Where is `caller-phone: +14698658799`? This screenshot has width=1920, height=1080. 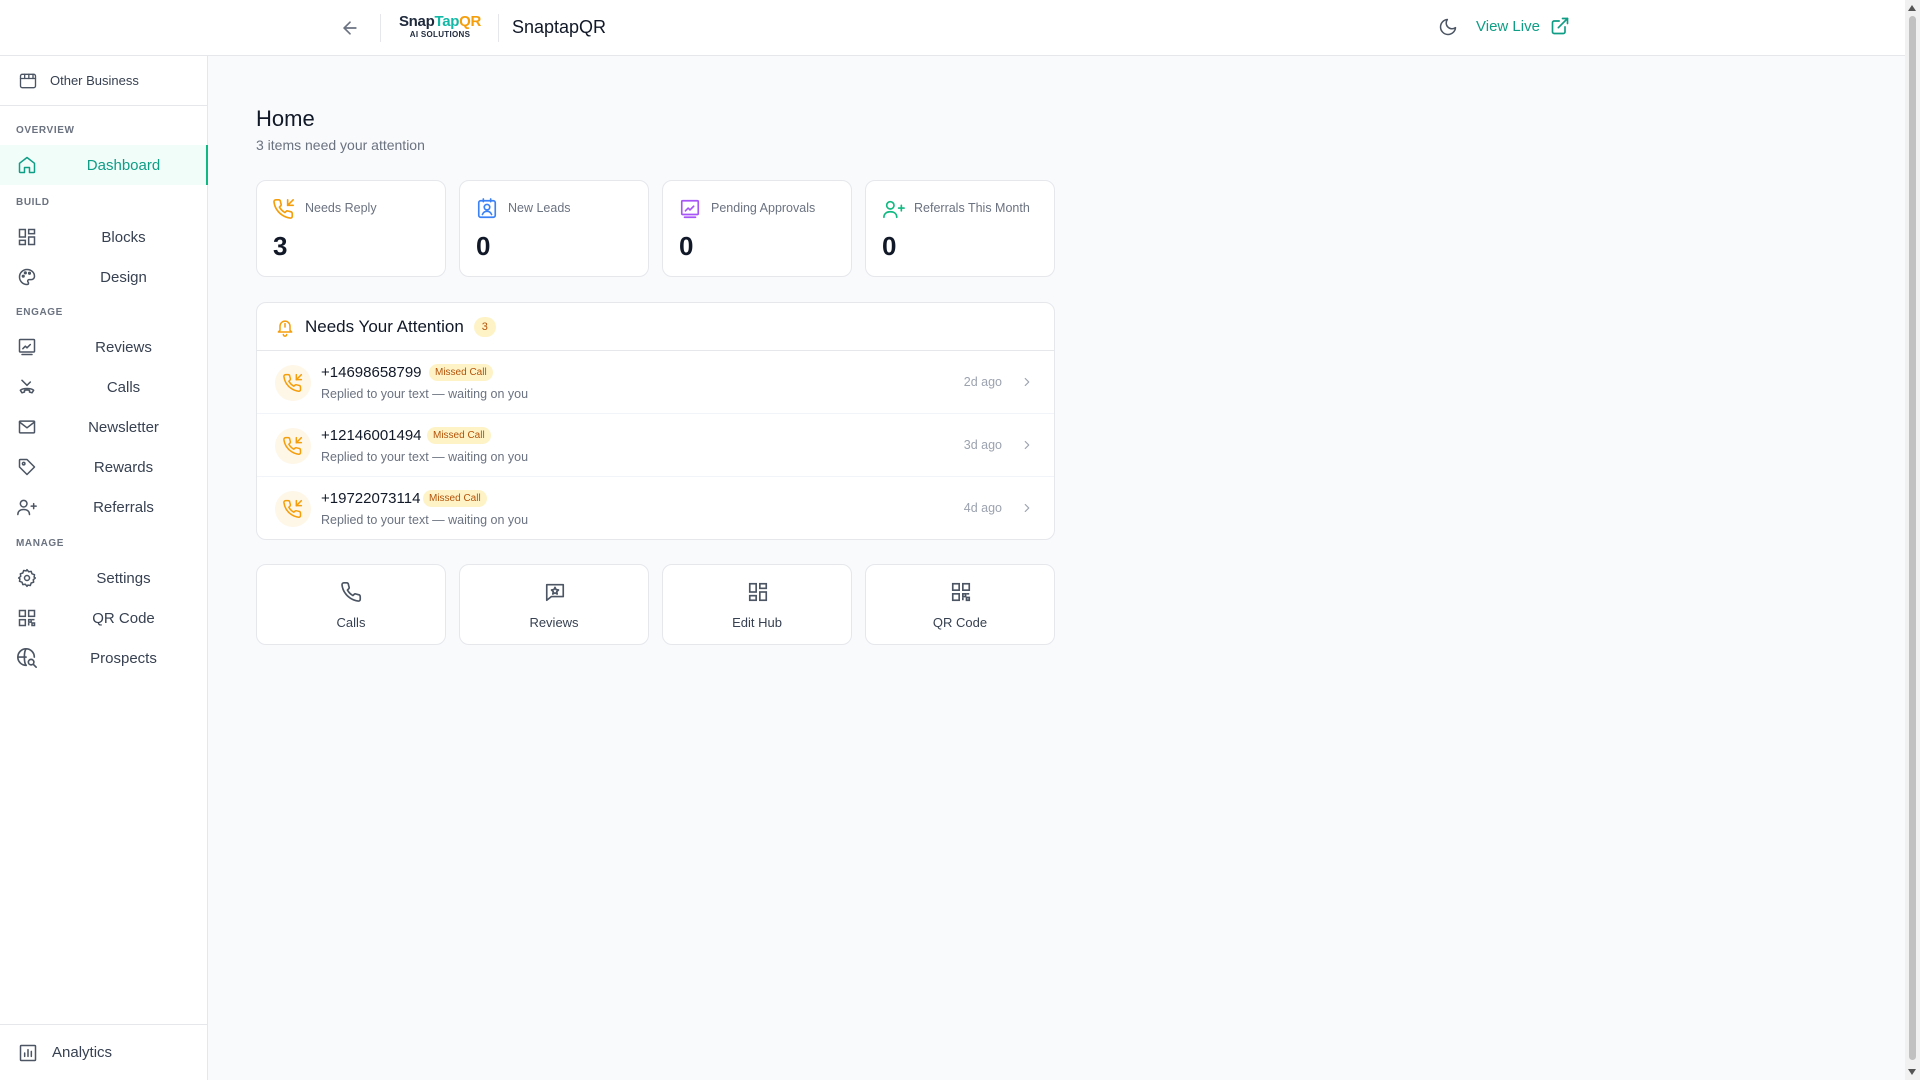 caller-phone: +14698658799 is located at coordinates (371, 372).